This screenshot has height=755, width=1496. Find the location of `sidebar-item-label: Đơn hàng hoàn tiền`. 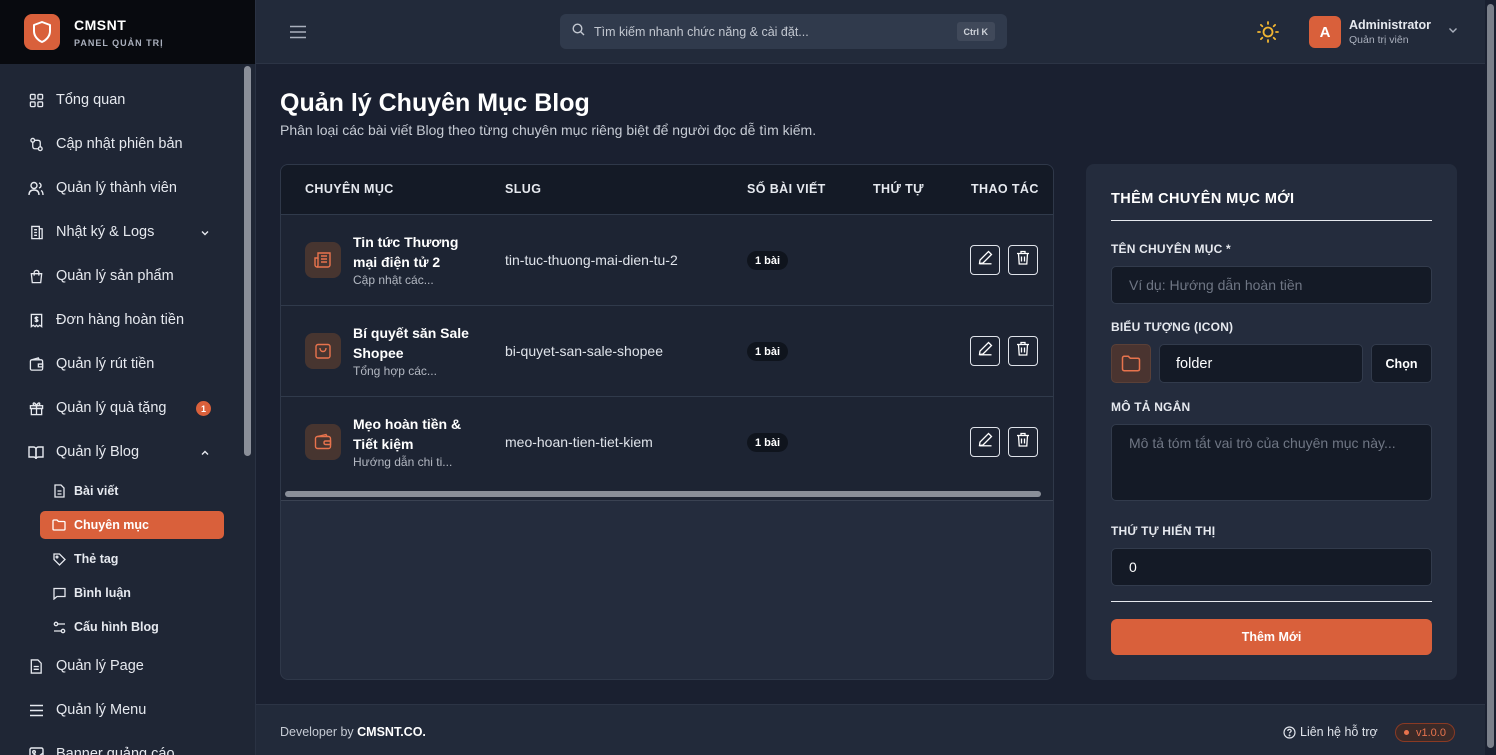

sidebar-item-label: Đơn hàng hoàn tiền is located at coordinates (120, 320).